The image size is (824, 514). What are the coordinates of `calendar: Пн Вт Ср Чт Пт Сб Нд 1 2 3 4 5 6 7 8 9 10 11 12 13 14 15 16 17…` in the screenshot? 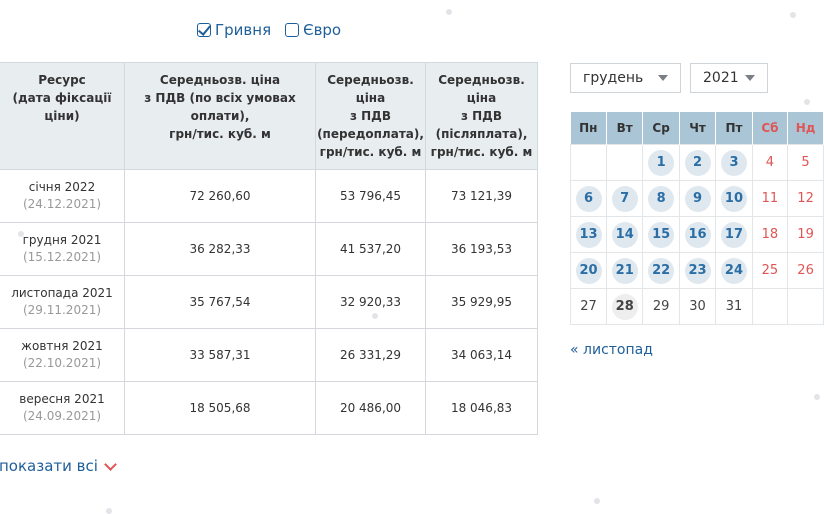 It's located at (697, 218).